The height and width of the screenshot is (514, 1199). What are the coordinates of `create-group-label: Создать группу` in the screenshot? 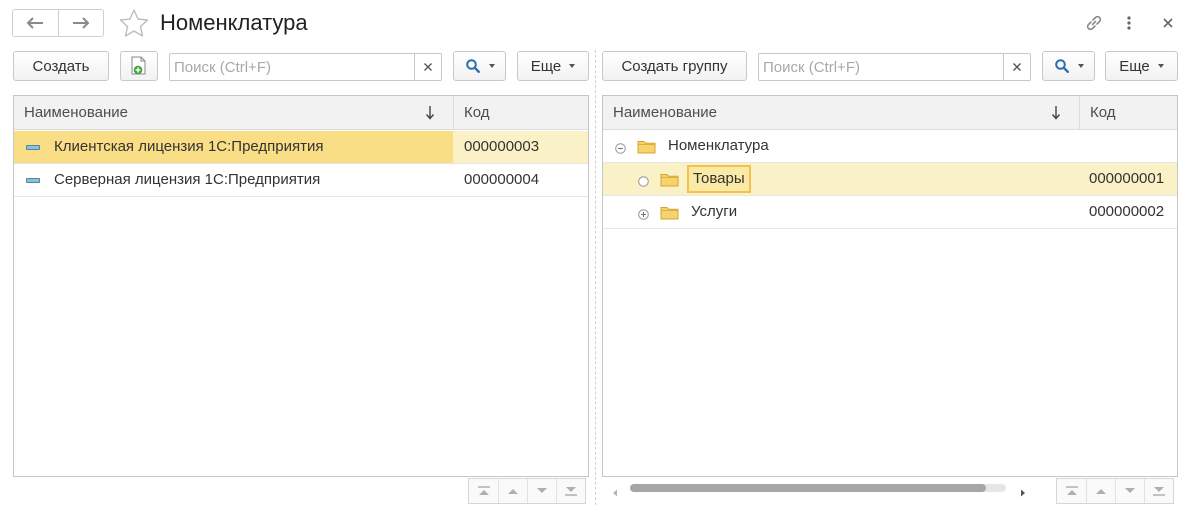 It's located at (674, 66).